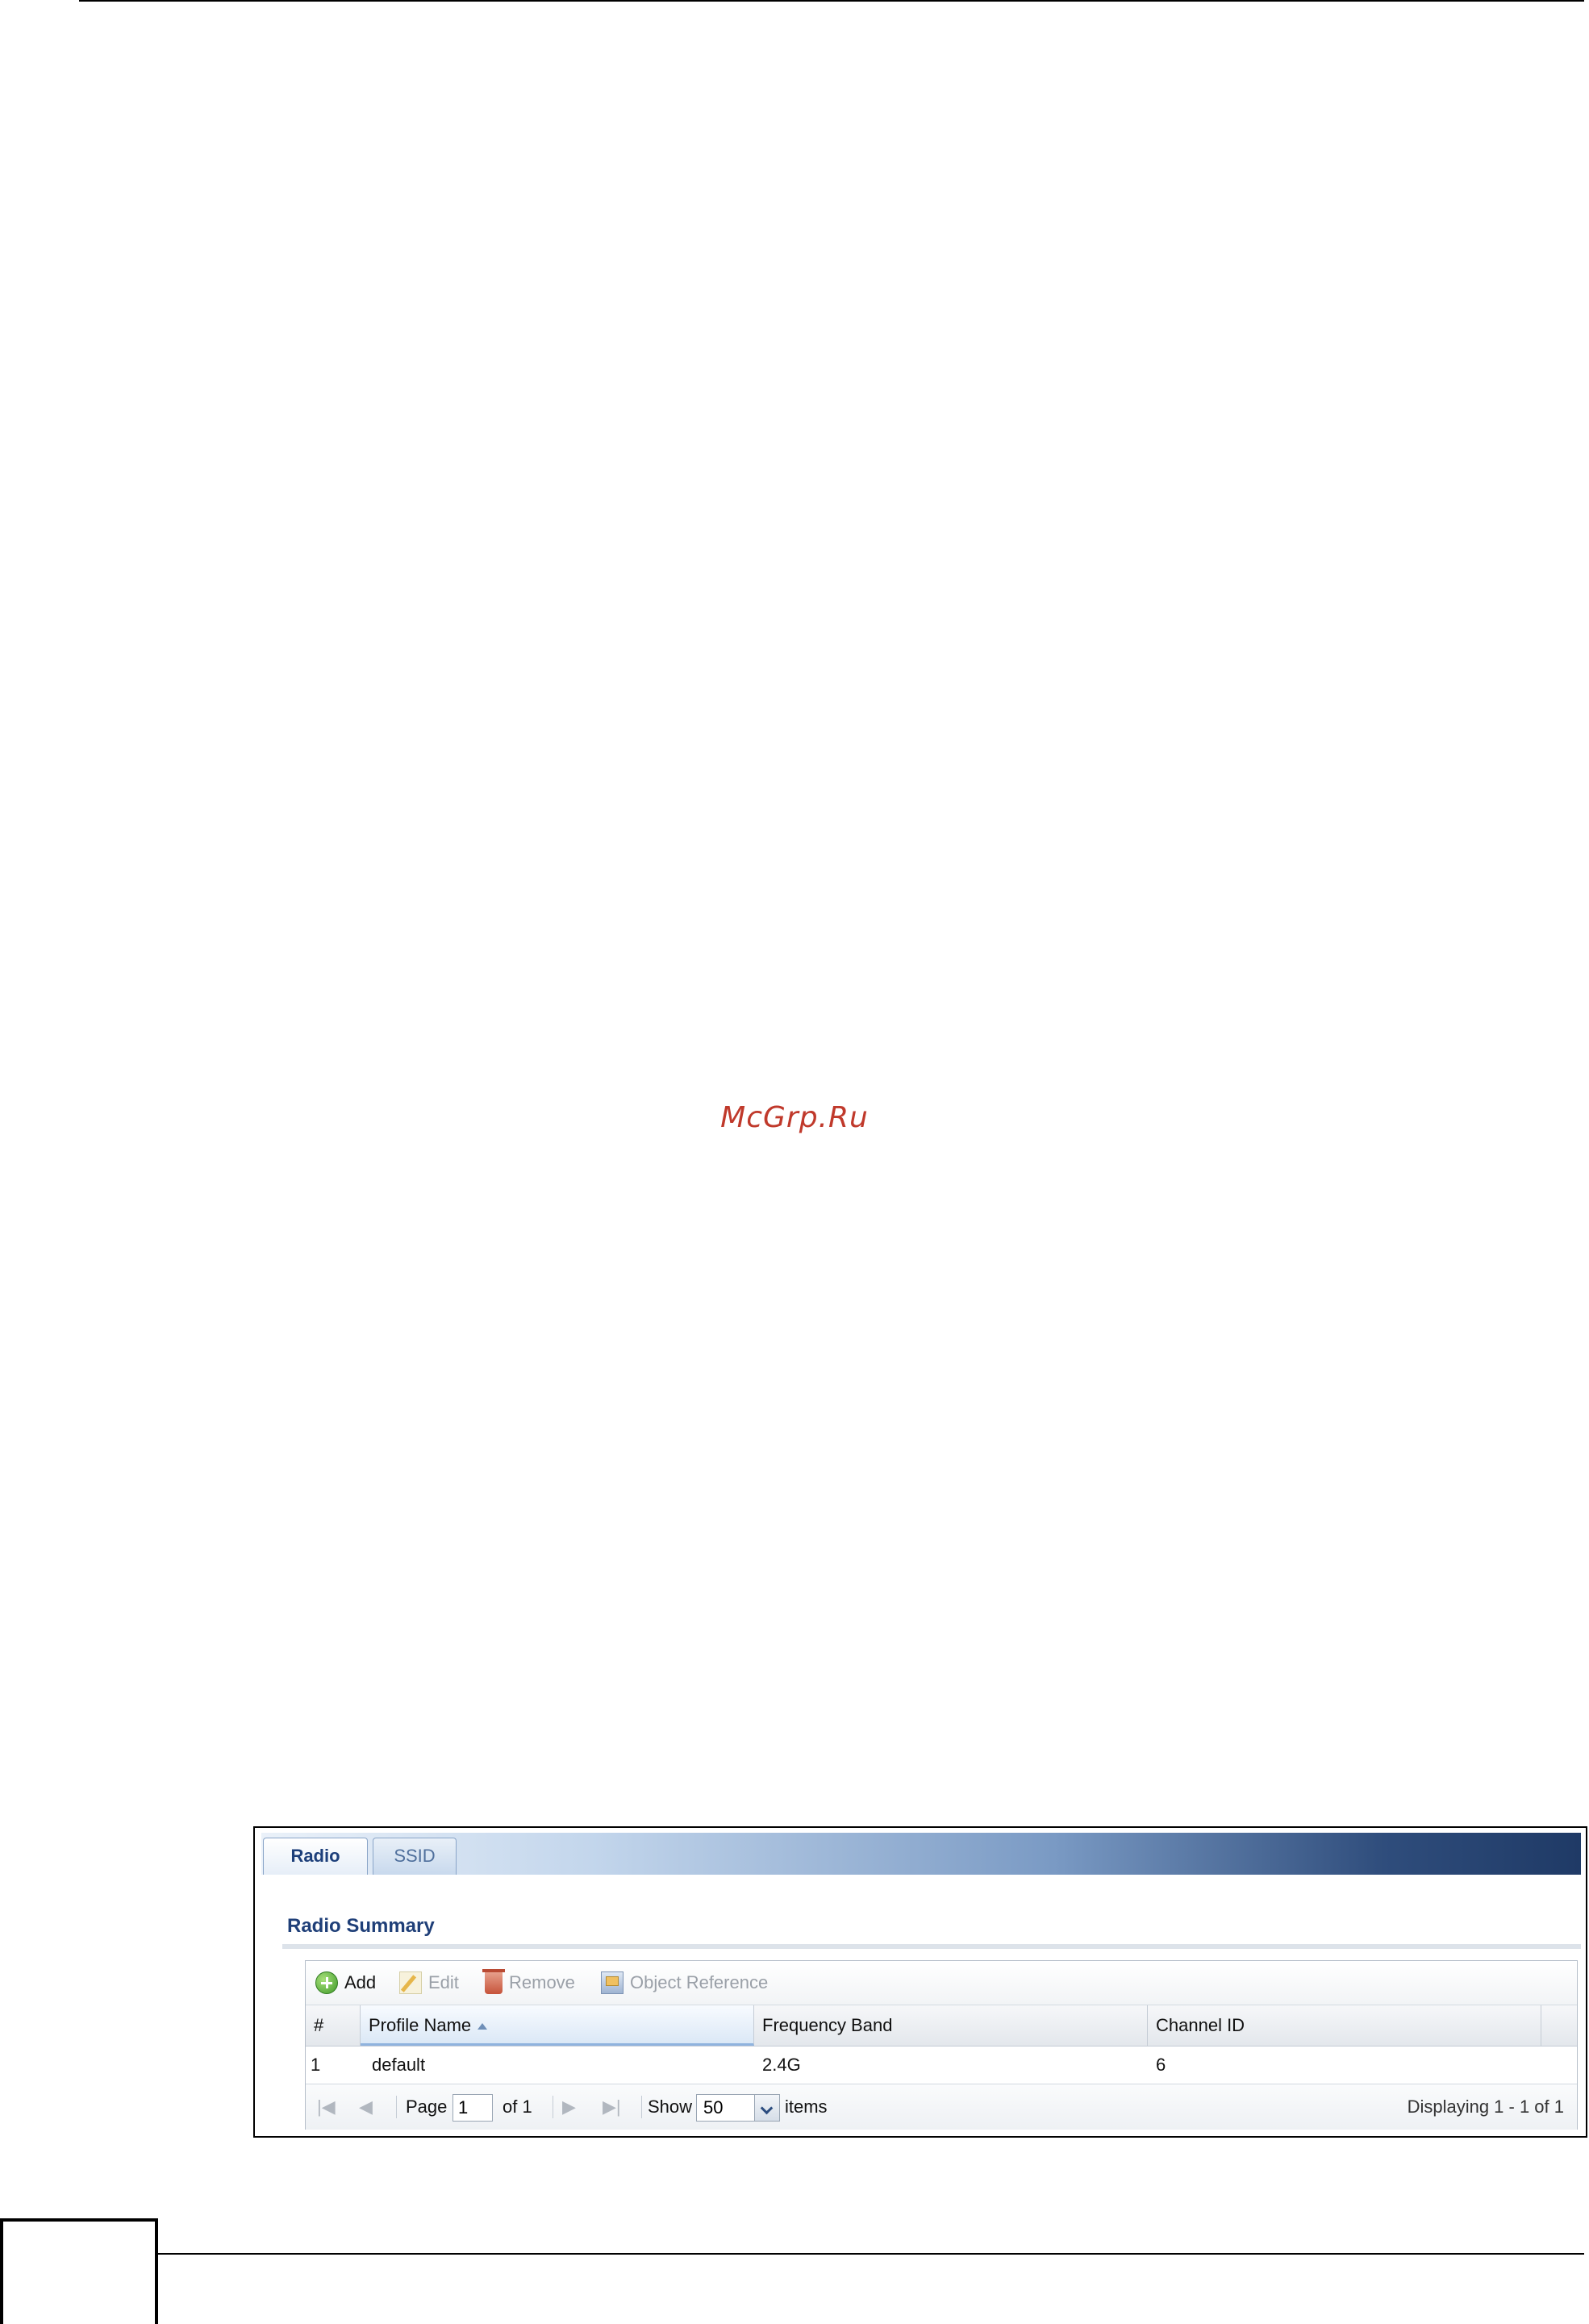  I want to click on add-label: Add, so click(361, 1982).